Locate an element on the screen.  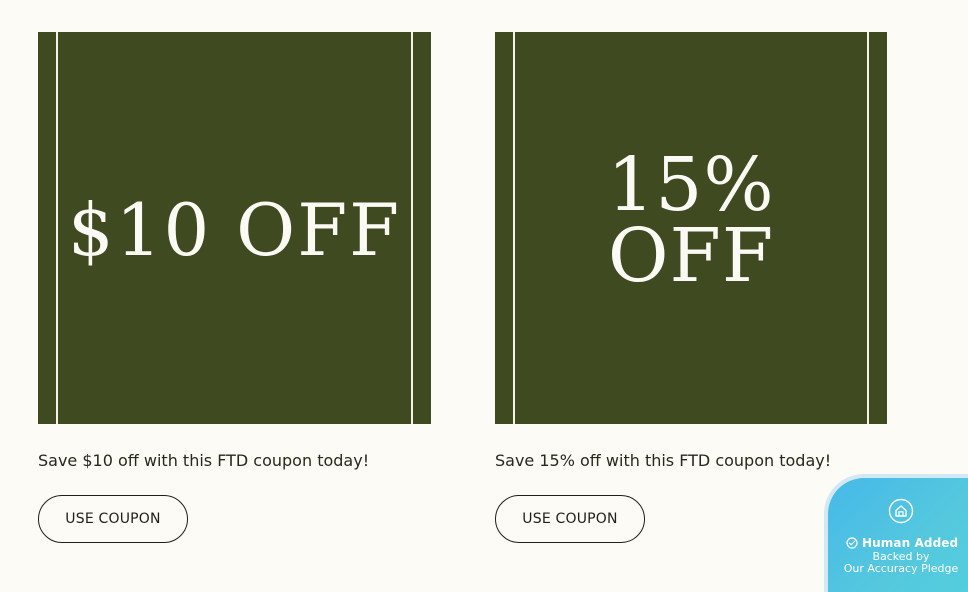
use-coupon-button-10-off: USE COUPON is located at coordinates (113, 519).